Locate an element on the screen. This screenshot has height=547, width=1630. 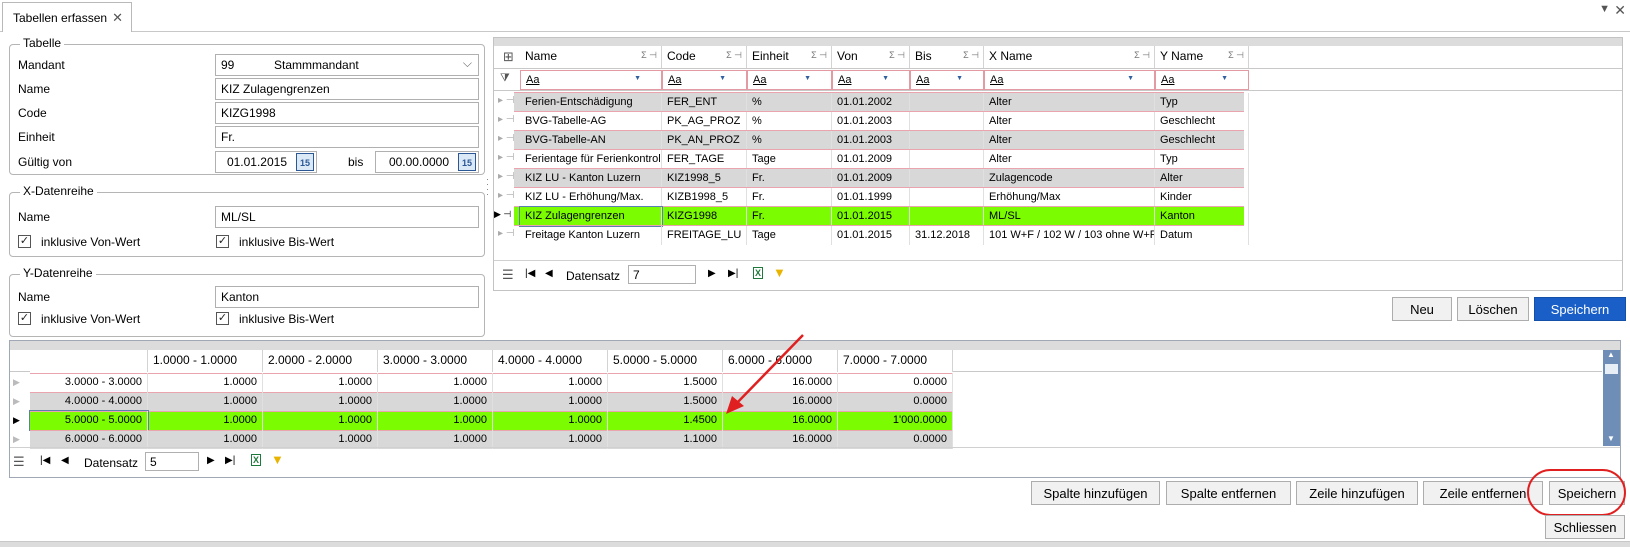
table-cell: KIZ Zulagengrenzen is located at coordinates (591, 216).